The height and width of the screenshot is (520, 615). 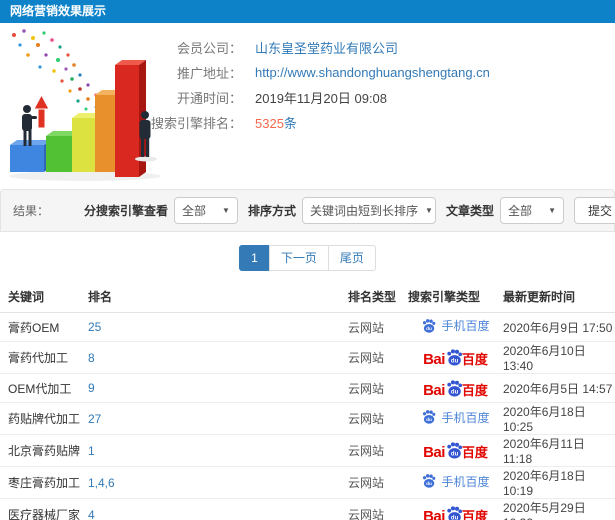 I want to click on rank-count-value: 5325, so click(x=269, y=123).